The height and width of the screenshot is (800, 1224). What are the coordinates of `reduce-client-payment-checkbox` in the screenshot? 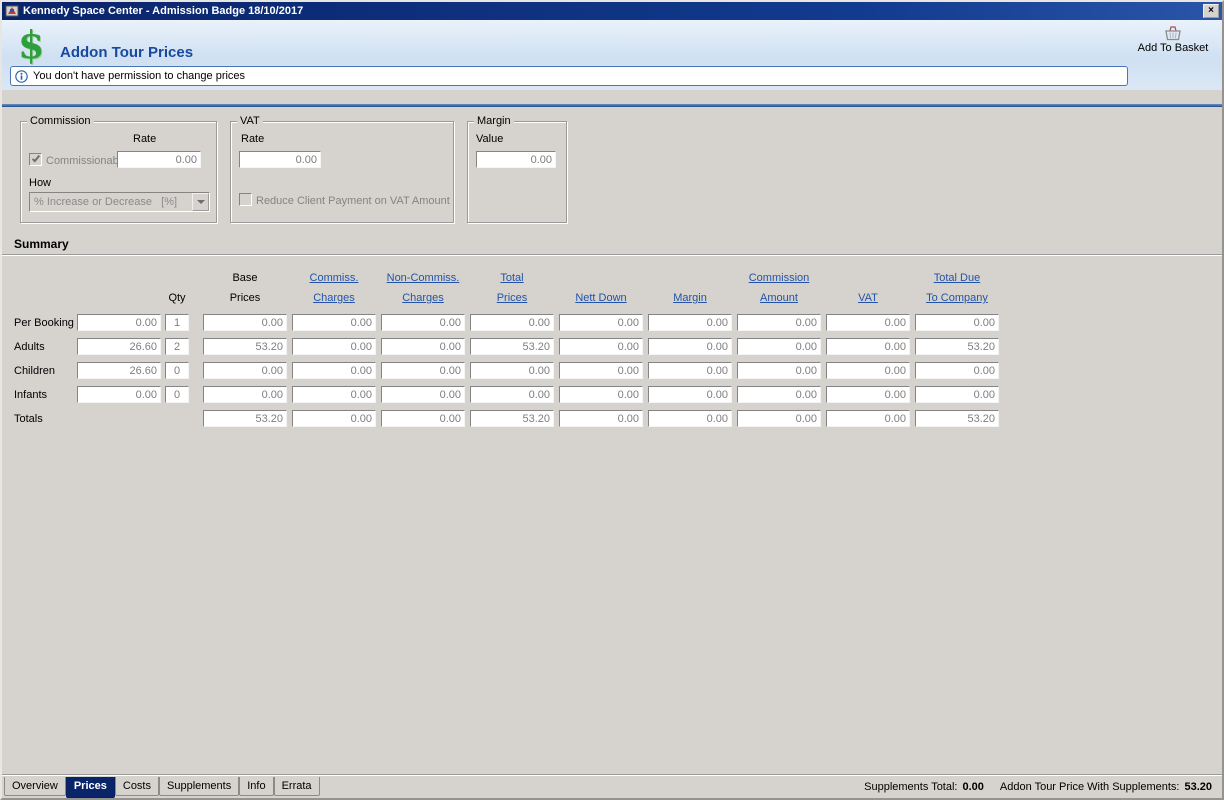 It's located at (245, 199).